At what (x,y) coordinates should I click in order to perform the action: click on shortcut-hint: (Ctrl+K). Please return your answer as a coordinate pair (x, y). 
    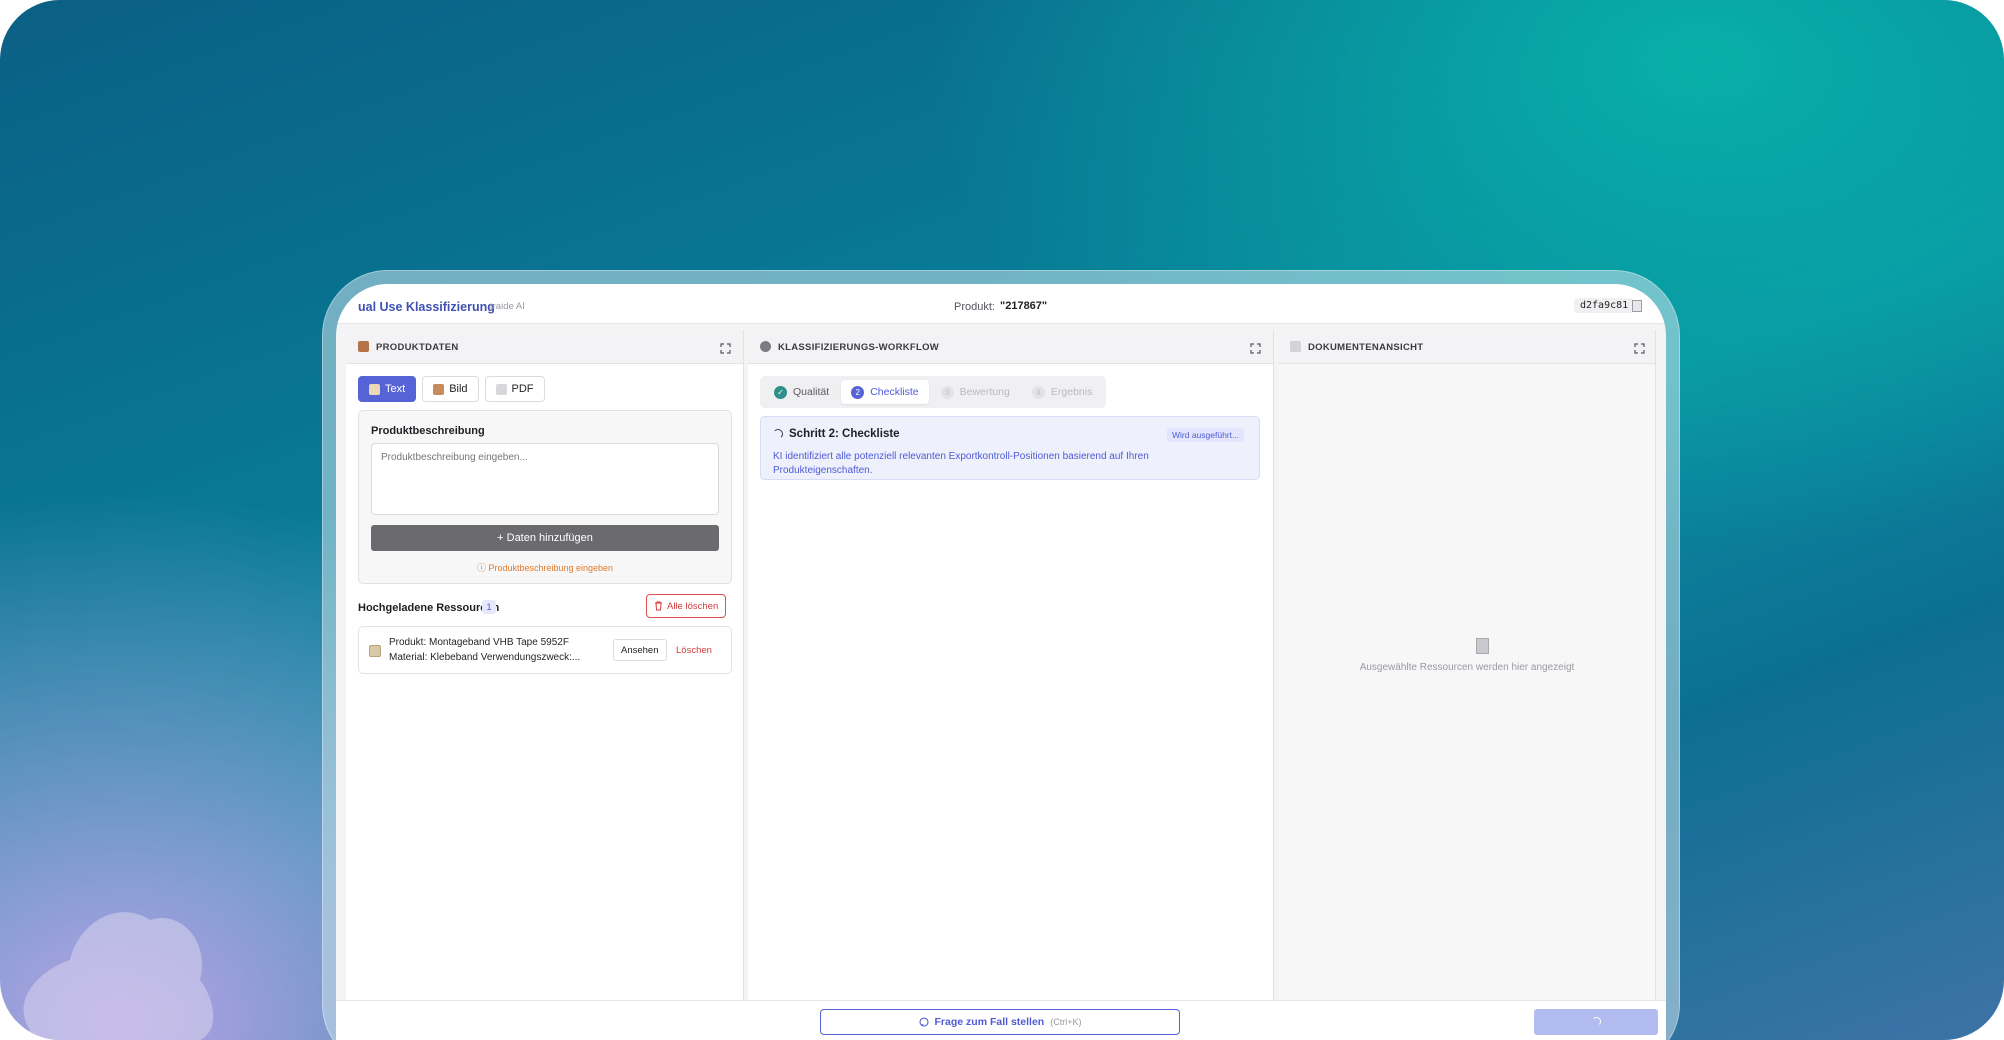
    Looking at the image, I should click on (1066, 1022).